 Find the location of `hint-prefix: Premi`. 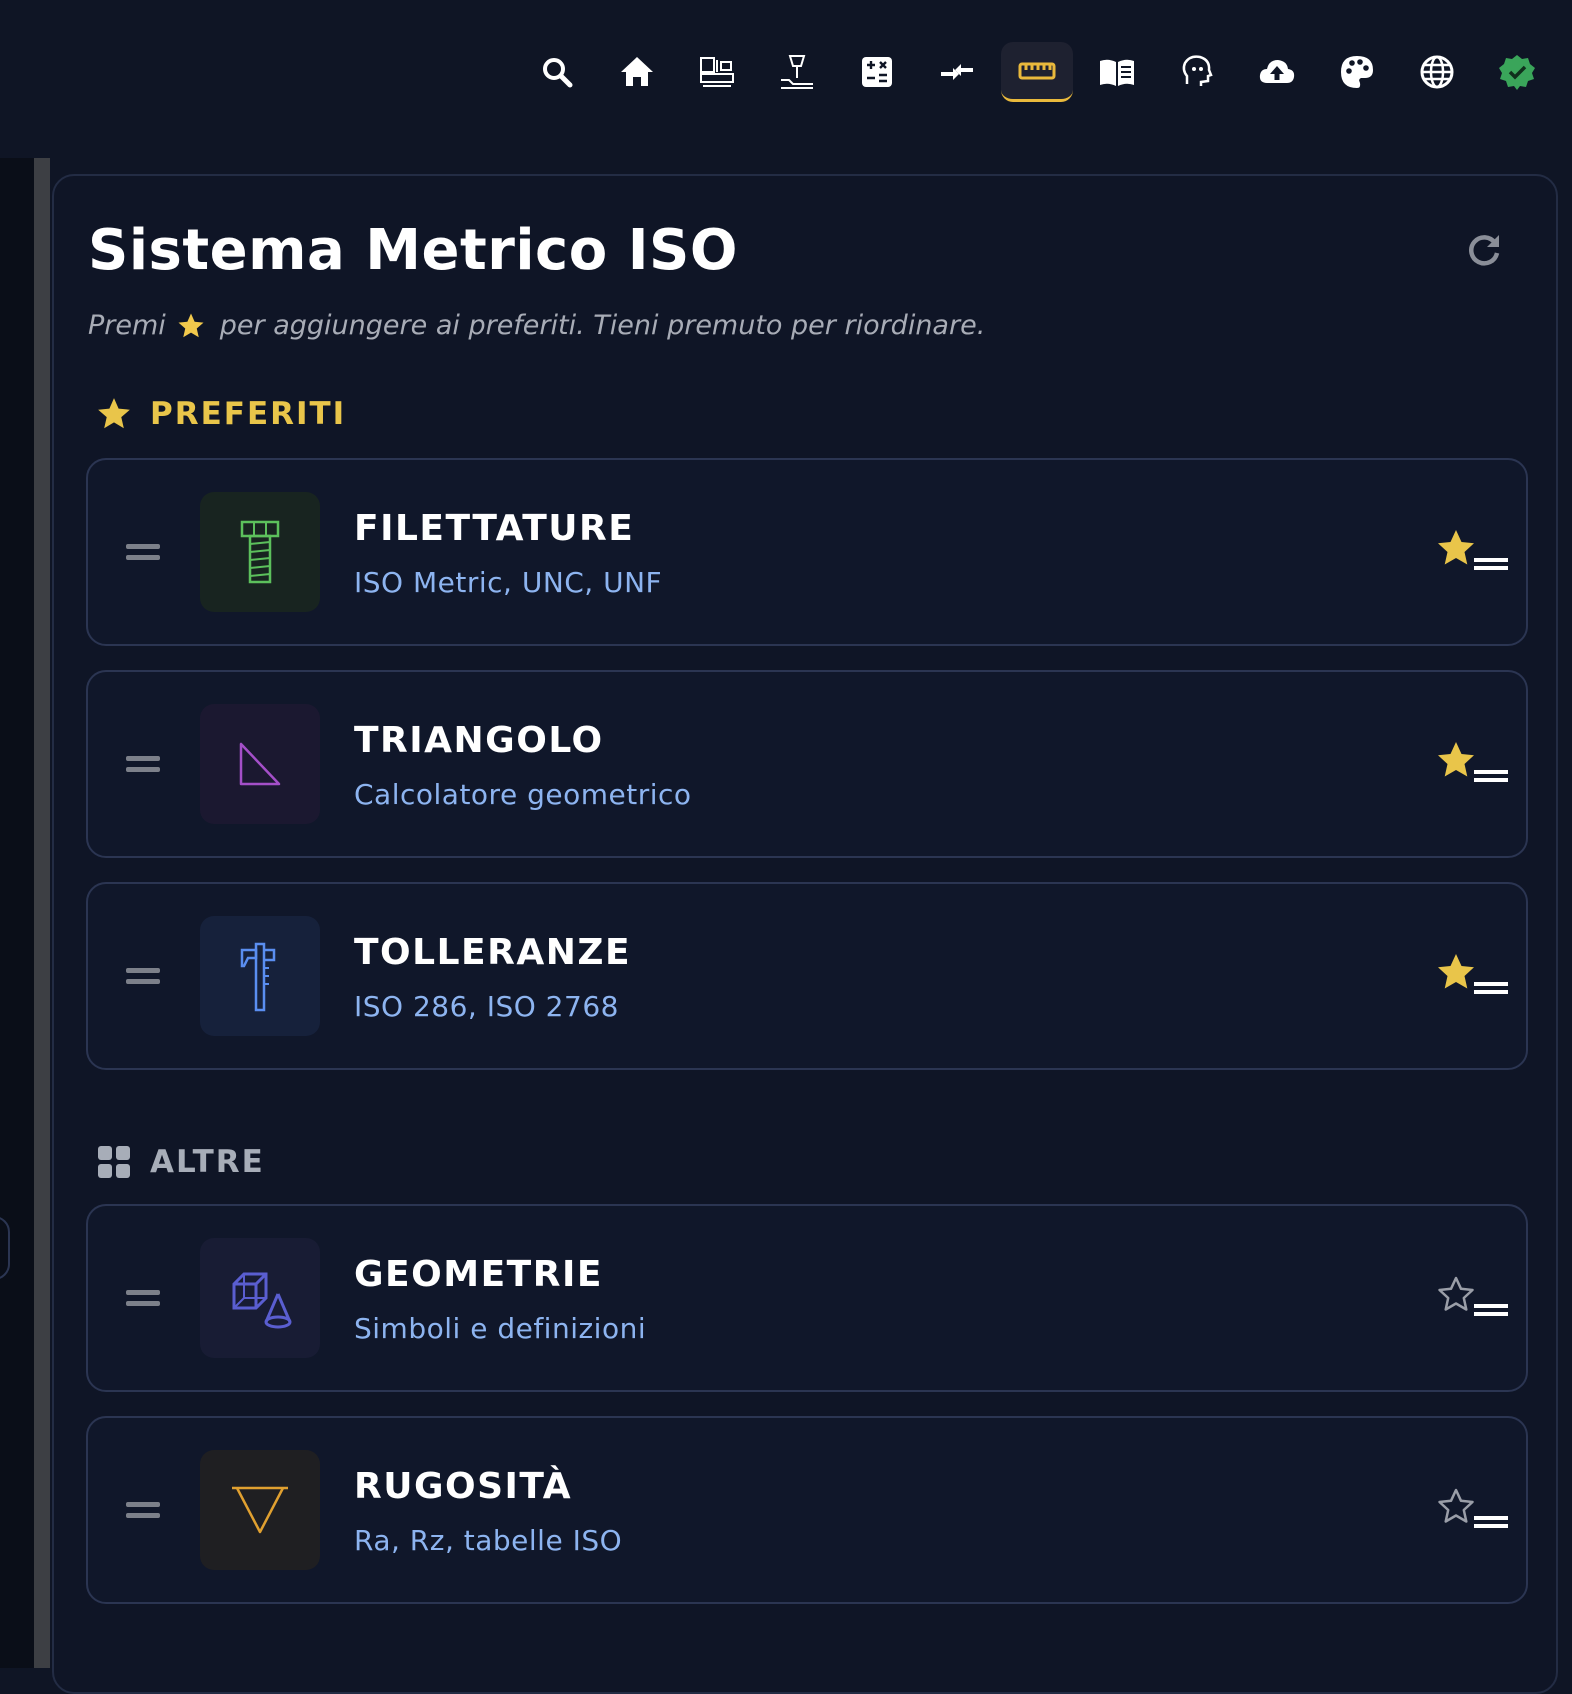

hint-prefix: Premi is located at coordinates (127, 325).